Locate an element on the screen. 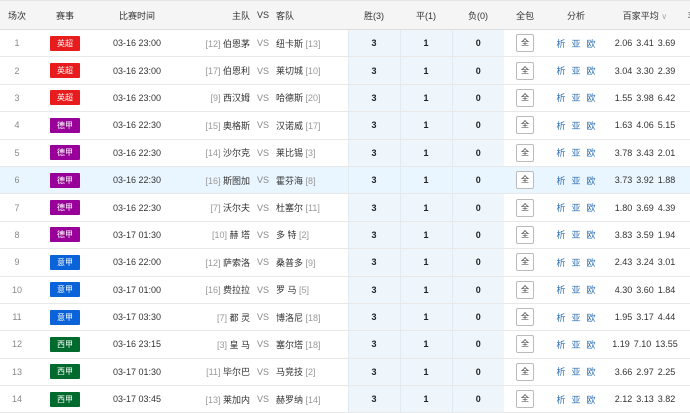  sort-chevron-icon: ∨ is located at coordinates (664, 16).